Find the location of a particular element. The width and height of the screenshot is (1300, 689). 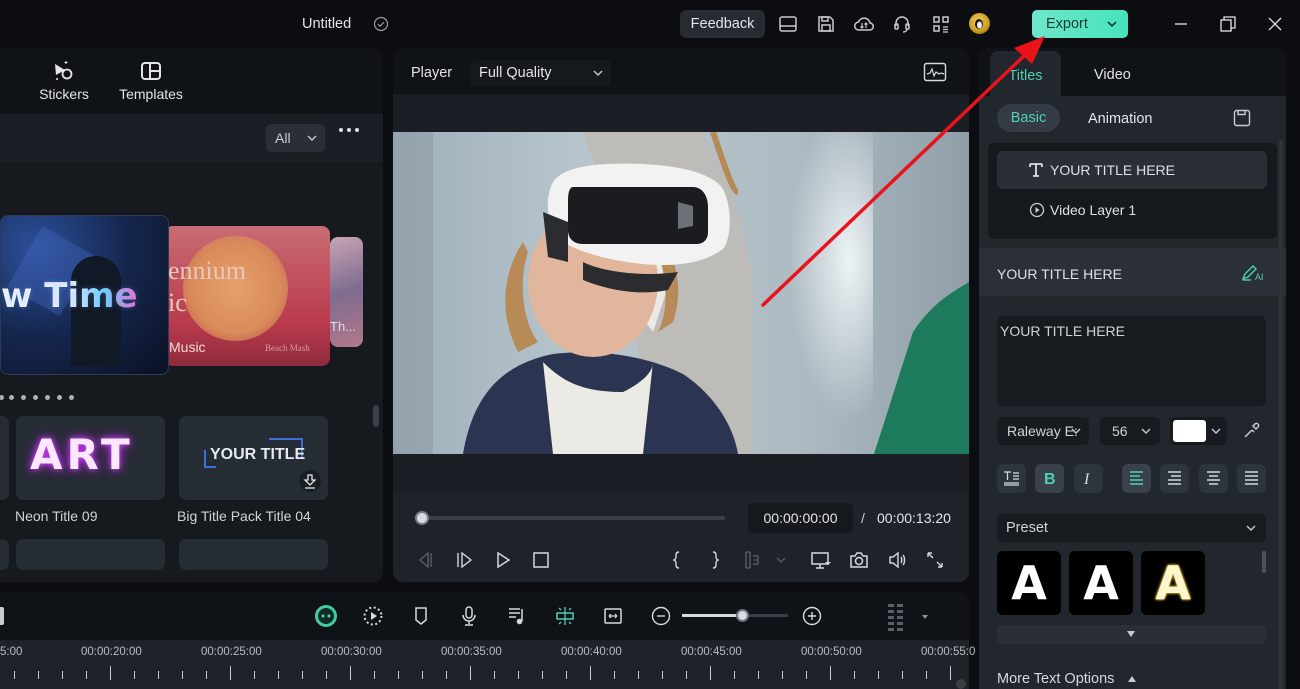

ai-assistant-icon is located at coordinates (326, 616).